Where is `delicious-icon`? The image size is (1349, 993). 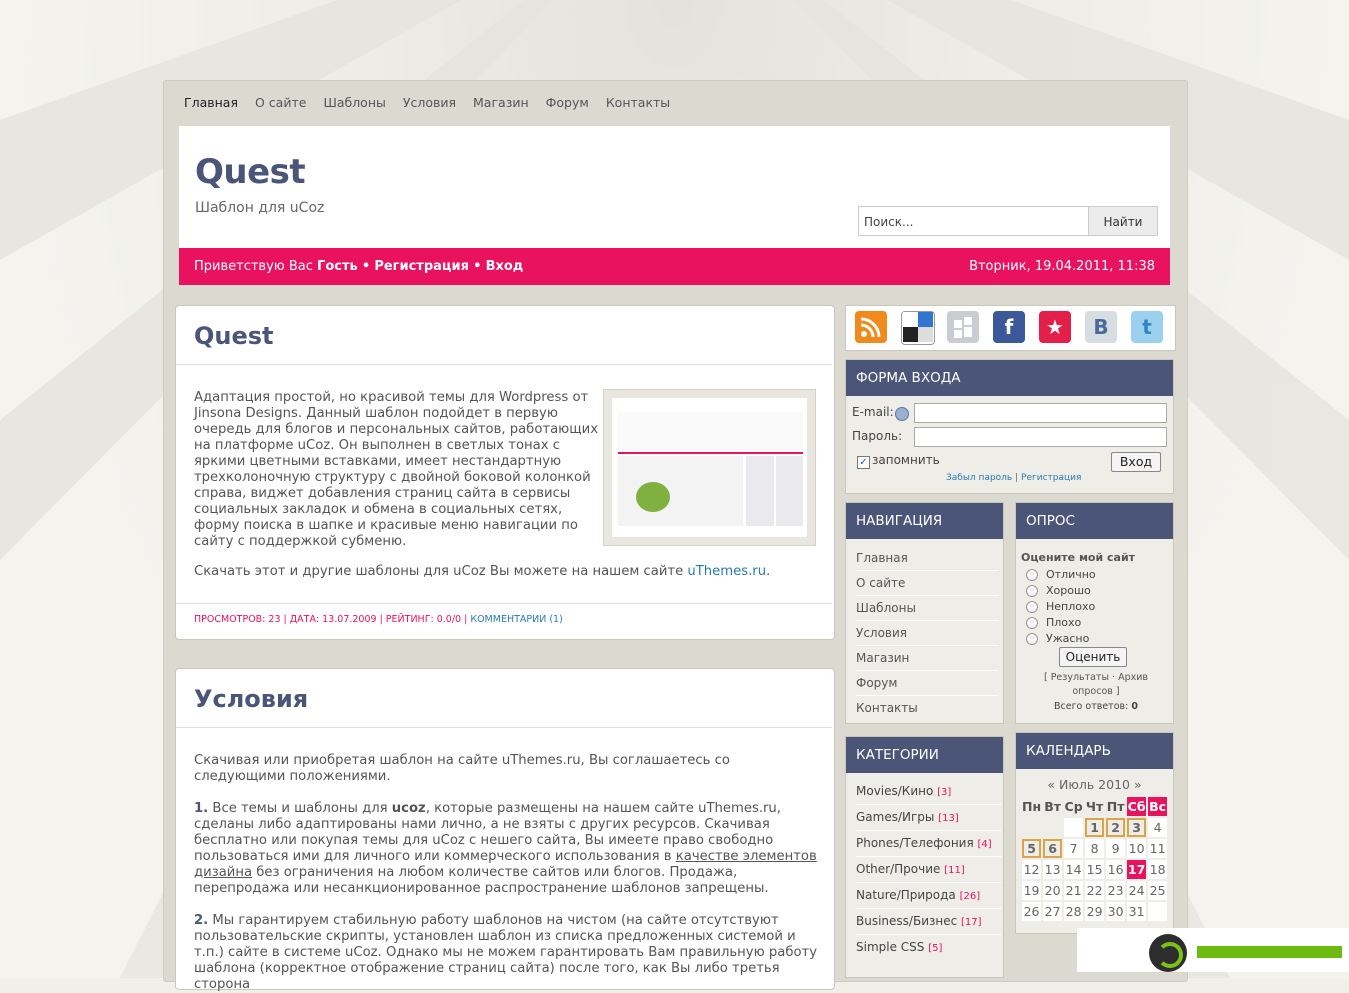 delicious-icon is located at coordinates (918, 328).